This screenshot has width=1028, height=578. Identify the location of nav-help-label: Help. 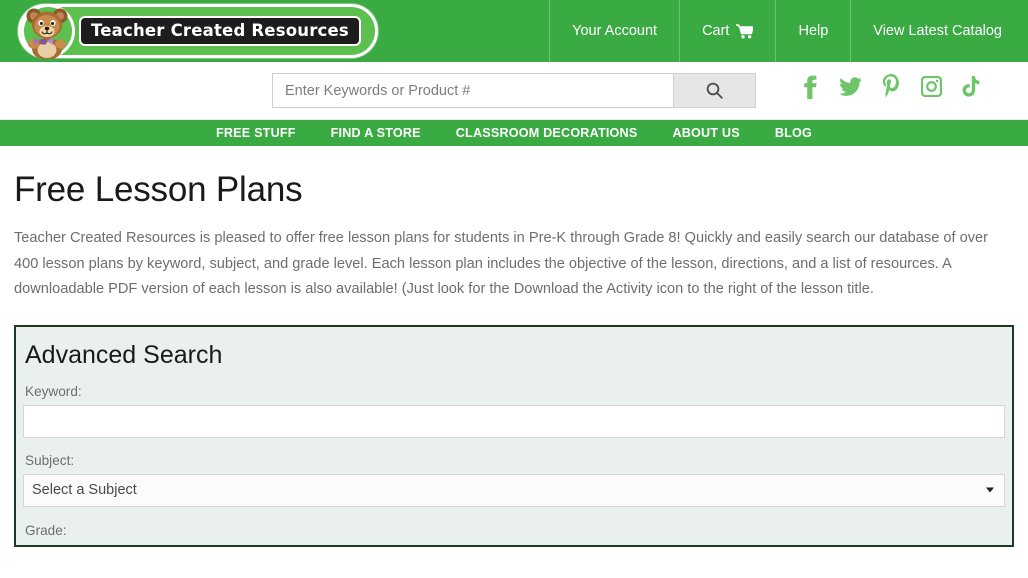
(813, 31).